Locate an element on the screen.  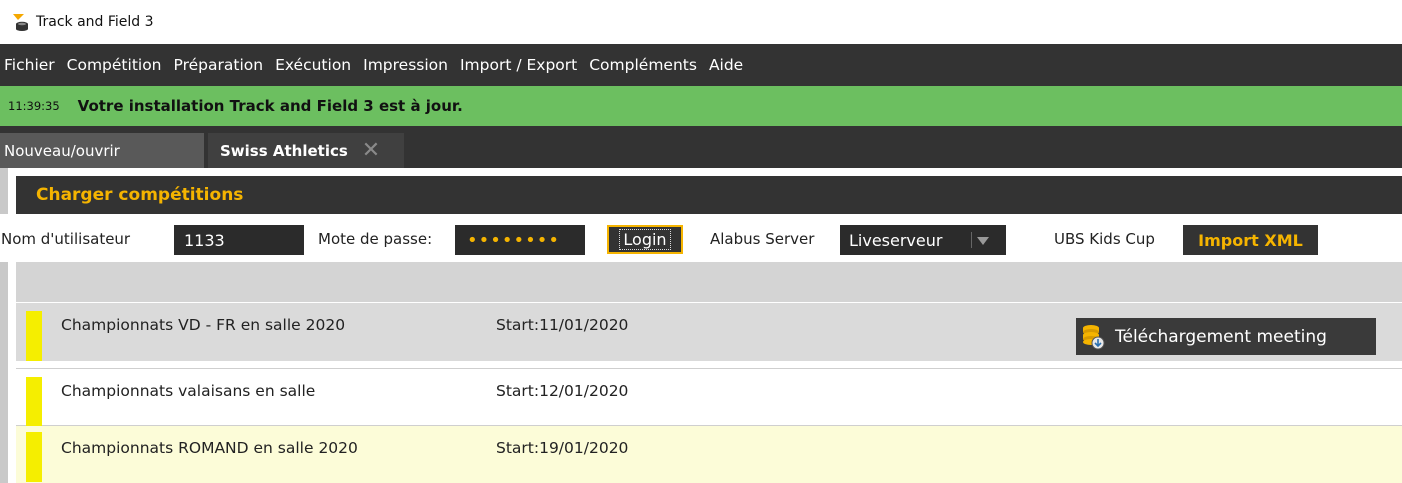
tab-label: Swiss Athletics is located at coordinates (284, 150).